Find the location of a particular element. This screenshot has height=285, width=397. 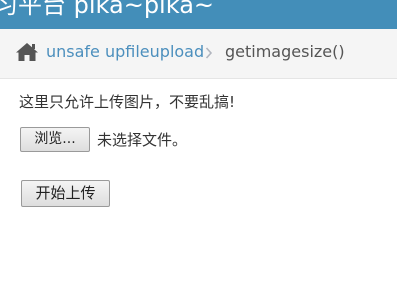

home-icon is located at coordinates (27, 52).